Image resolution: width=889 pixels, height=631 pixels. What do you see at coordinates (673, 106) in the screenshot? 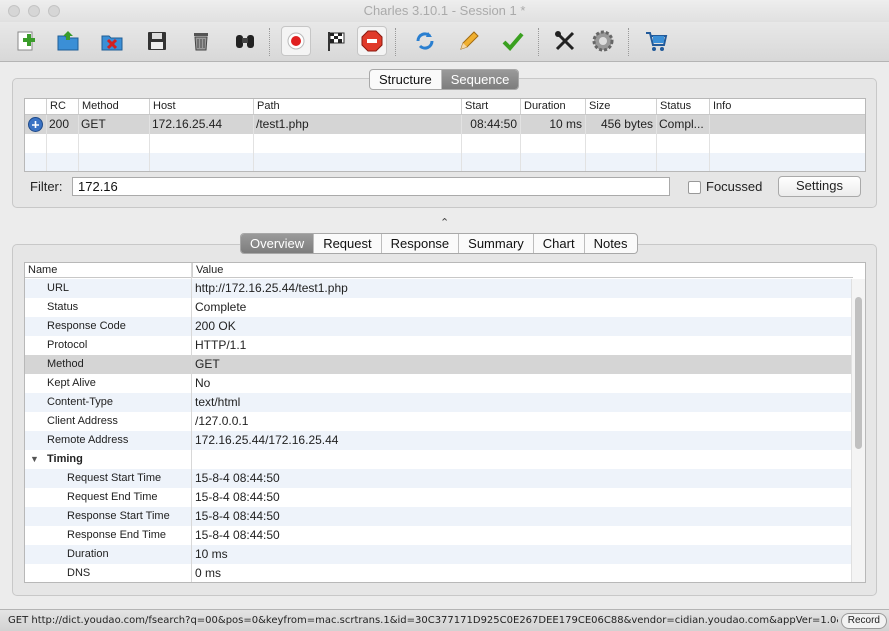
I see `column-header-status: Status` at bounding box center [673, 106].